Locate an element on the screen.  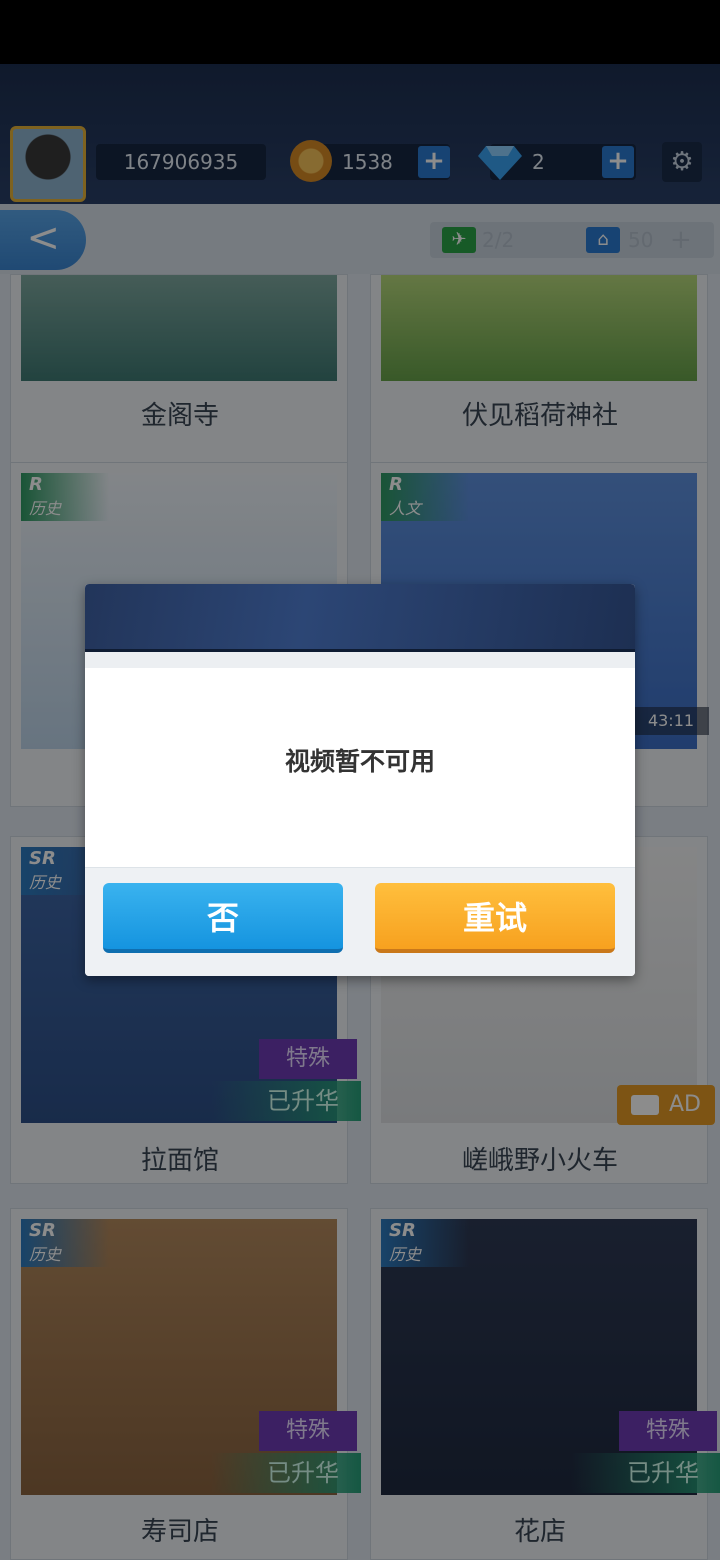
retry-button: 重试 is located at coordinates (495, 918).